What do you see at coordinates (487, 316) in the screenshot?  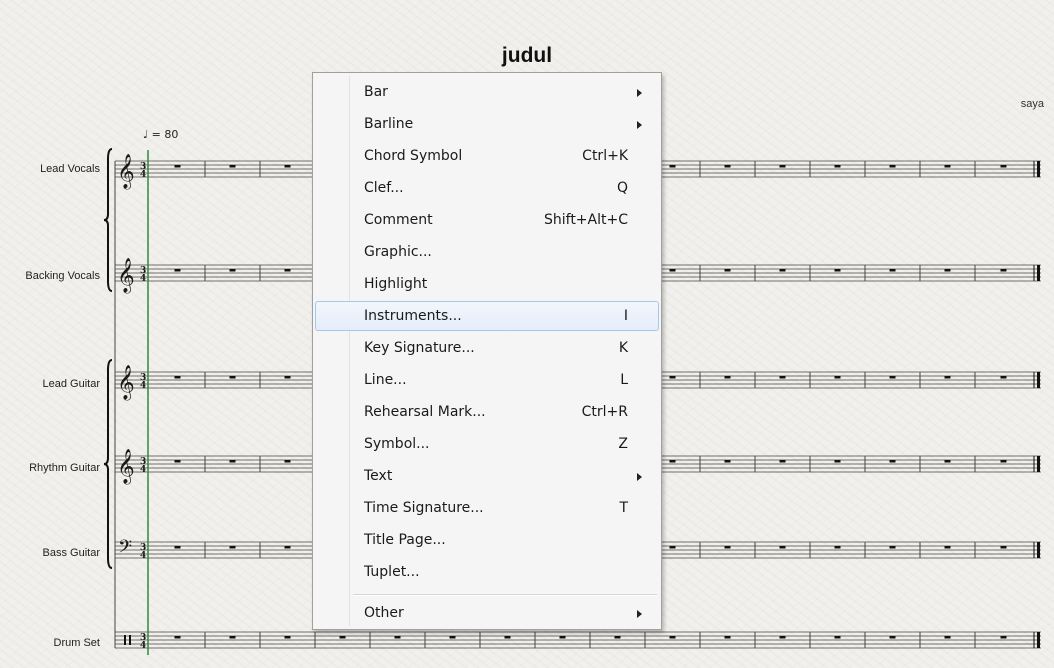 I see `menu-item-instruments: Instruments... I` at bounding box center [487, 316].